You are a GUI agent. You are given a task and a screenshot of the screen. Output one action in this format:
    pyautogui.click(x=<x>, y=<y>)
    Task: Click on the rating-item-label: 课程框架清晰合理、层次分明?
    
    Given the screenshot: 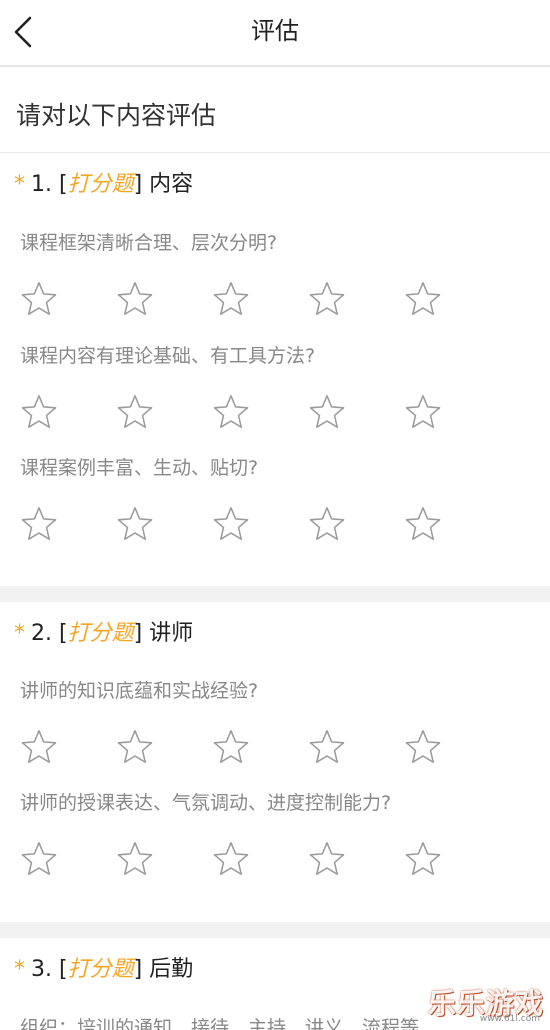 What is the action you would take?
    pyautogui.click(x=149, y=243)
    